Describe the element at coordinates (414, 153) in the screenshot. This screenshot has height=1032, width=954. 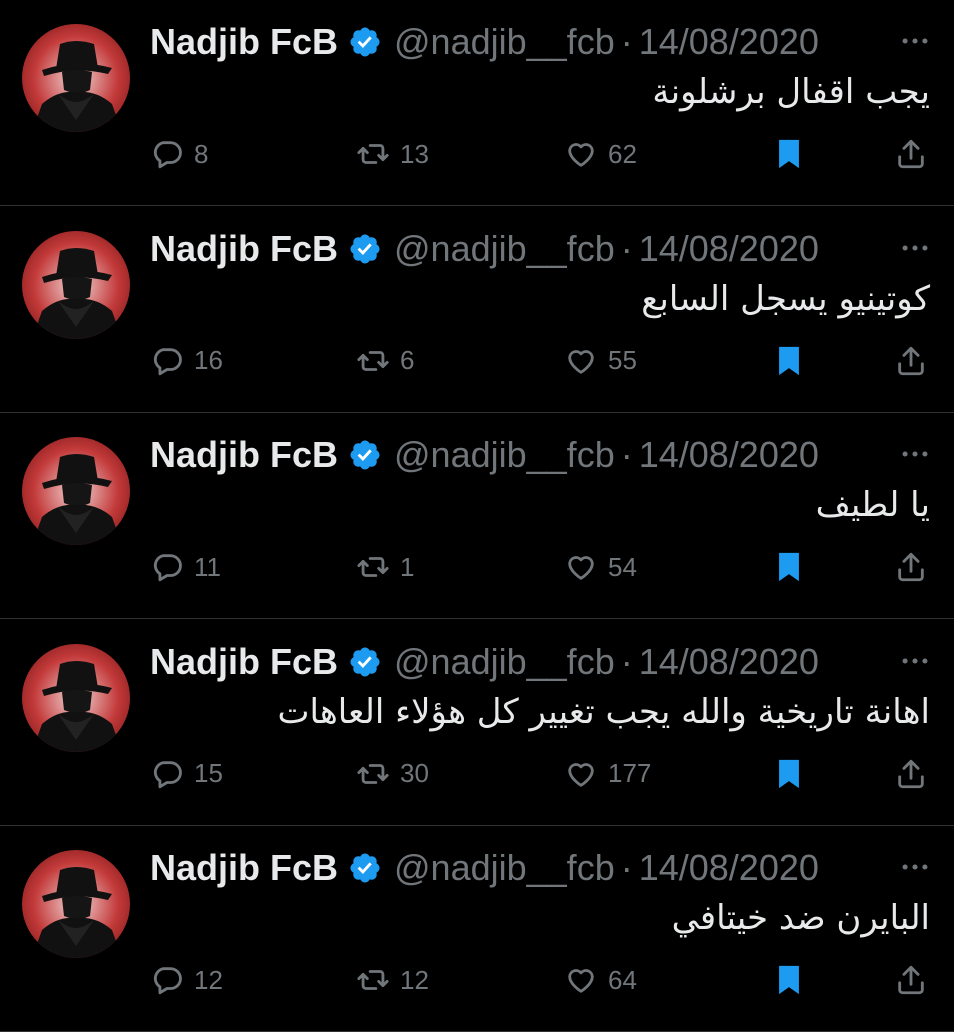
I see `retweet-count: 13` at that location.